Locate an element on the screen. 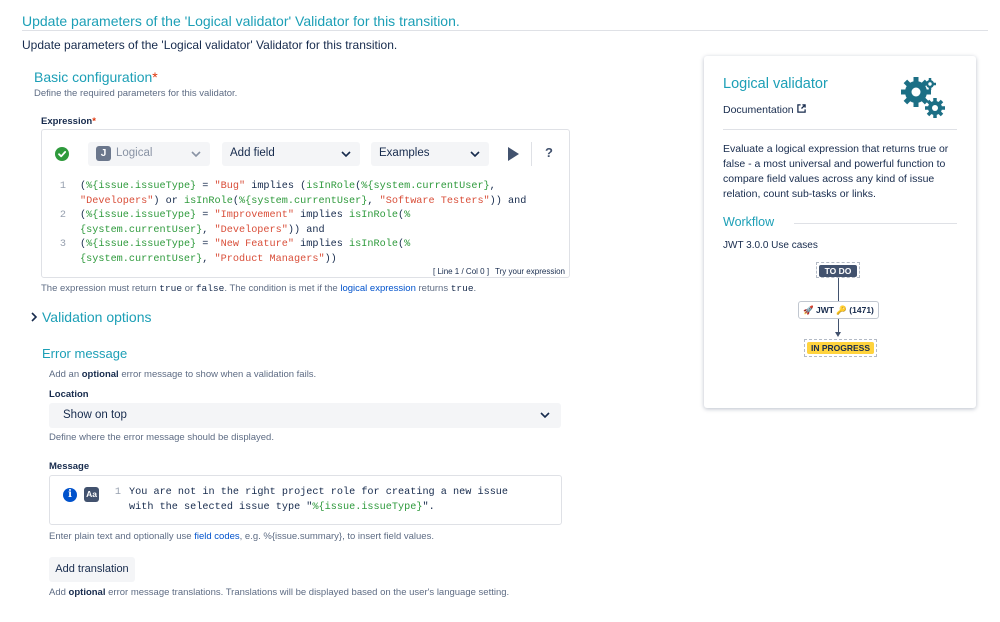  expression-label: Expression* is located at coordinates (68, 121).